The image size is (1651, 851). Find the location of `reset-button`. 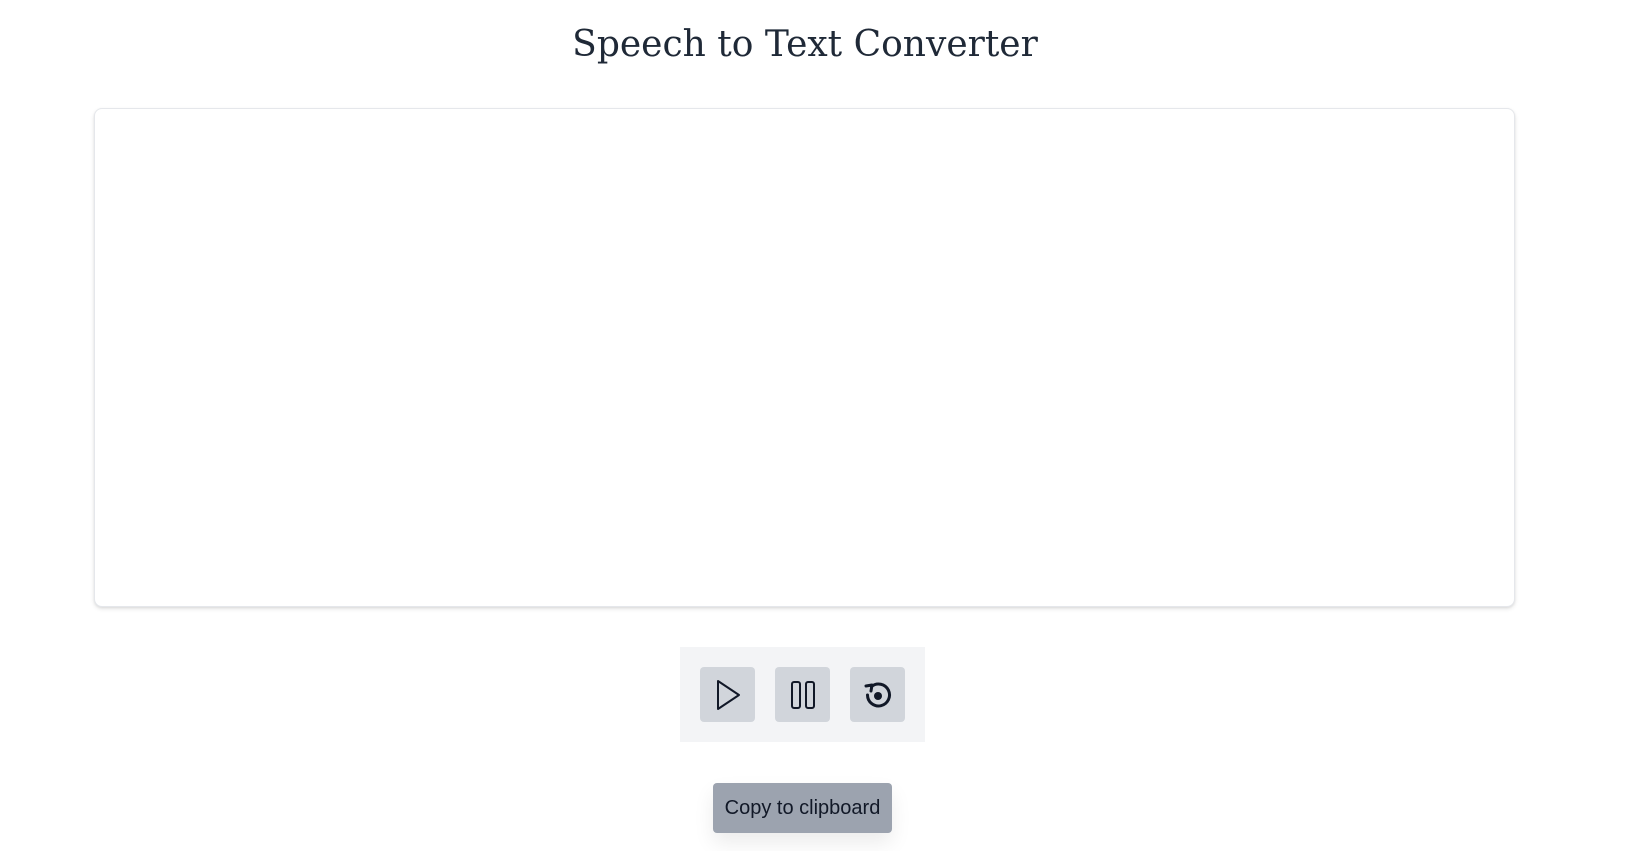

reset-button is located at coordinates (877, 694).